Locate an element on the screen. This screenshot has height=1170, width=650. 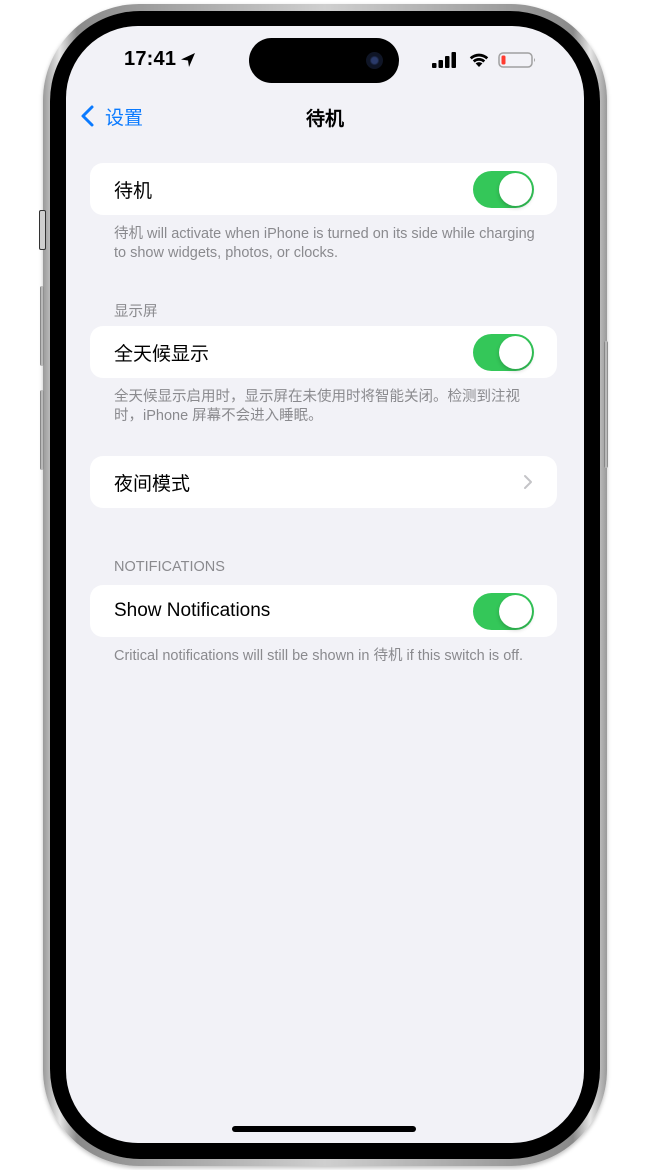
night-mode-row: 夜间模式 is located at coordinates (323, 482).